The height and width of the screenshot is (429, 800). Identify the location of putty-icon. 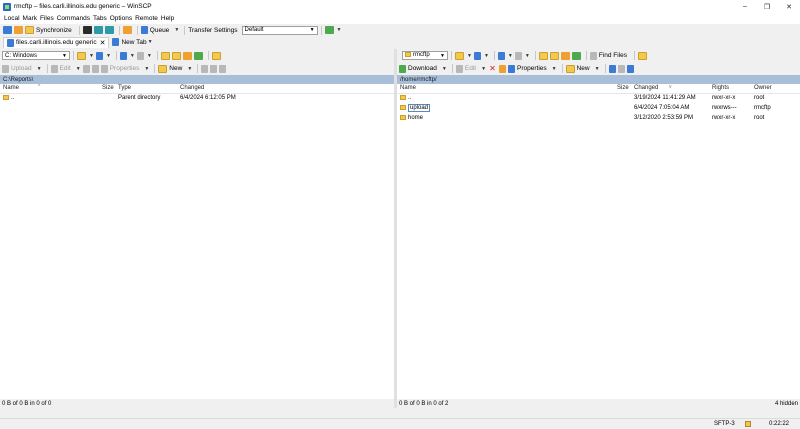
(98, 30).